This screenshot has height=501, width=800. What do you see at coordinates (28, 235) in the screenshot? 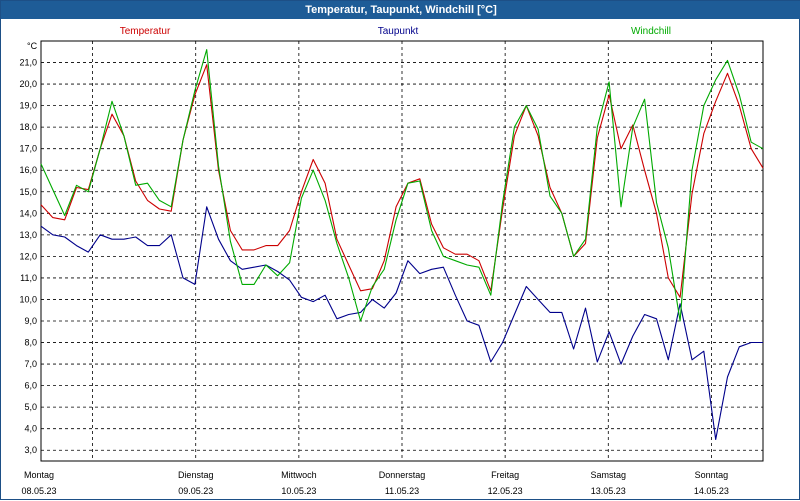
I see `y-tick-label: 13,0` at bounding box center [28, 235].